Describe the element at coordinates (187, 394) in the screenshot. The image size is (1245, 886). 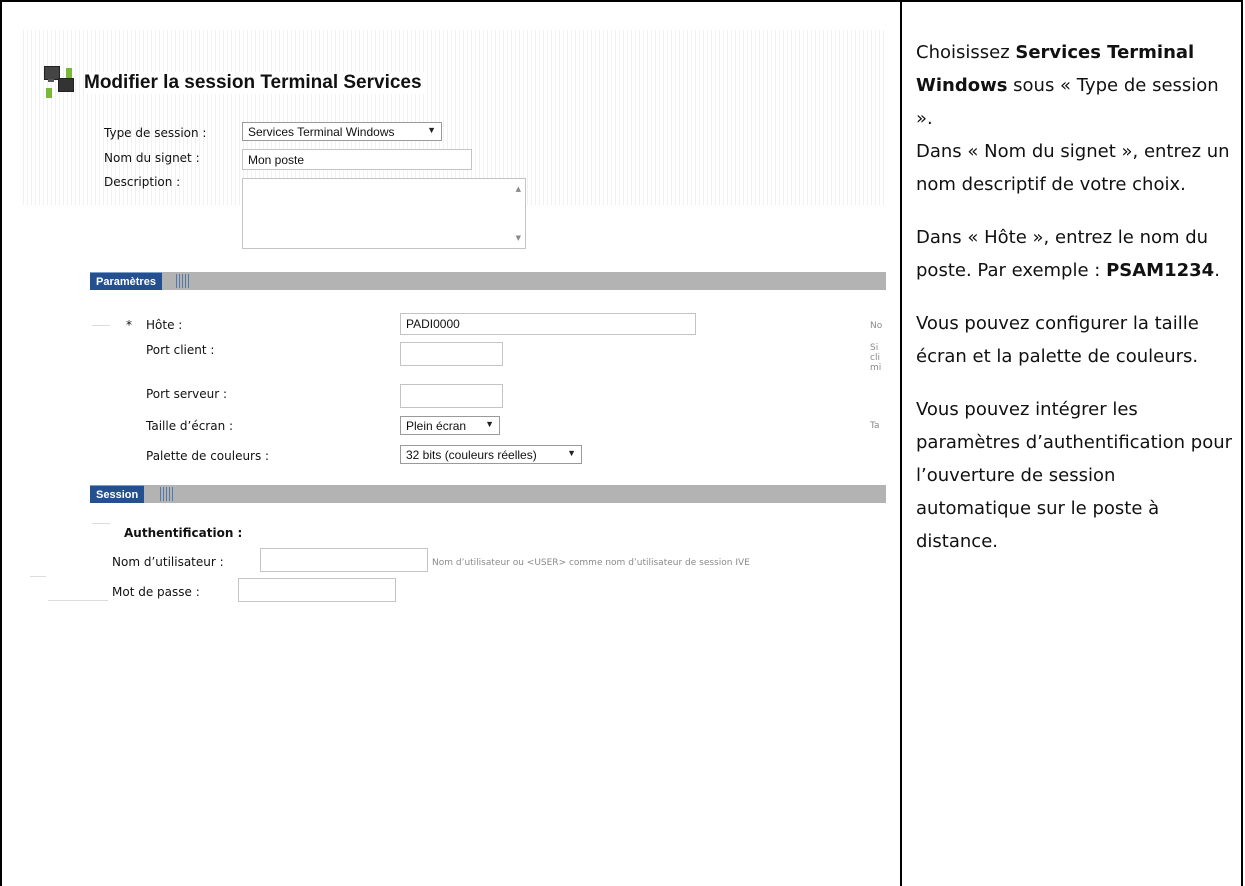
I see `server-port-label: Port serveur :` at that location.